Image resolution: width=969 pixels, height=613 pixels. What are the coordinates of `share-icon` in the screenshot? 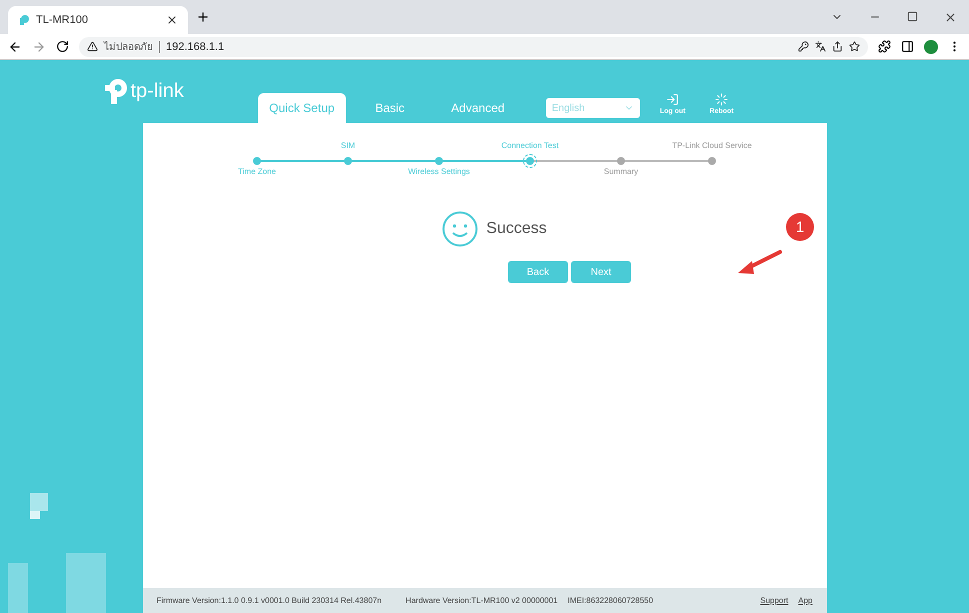 It's located at (837, 46).